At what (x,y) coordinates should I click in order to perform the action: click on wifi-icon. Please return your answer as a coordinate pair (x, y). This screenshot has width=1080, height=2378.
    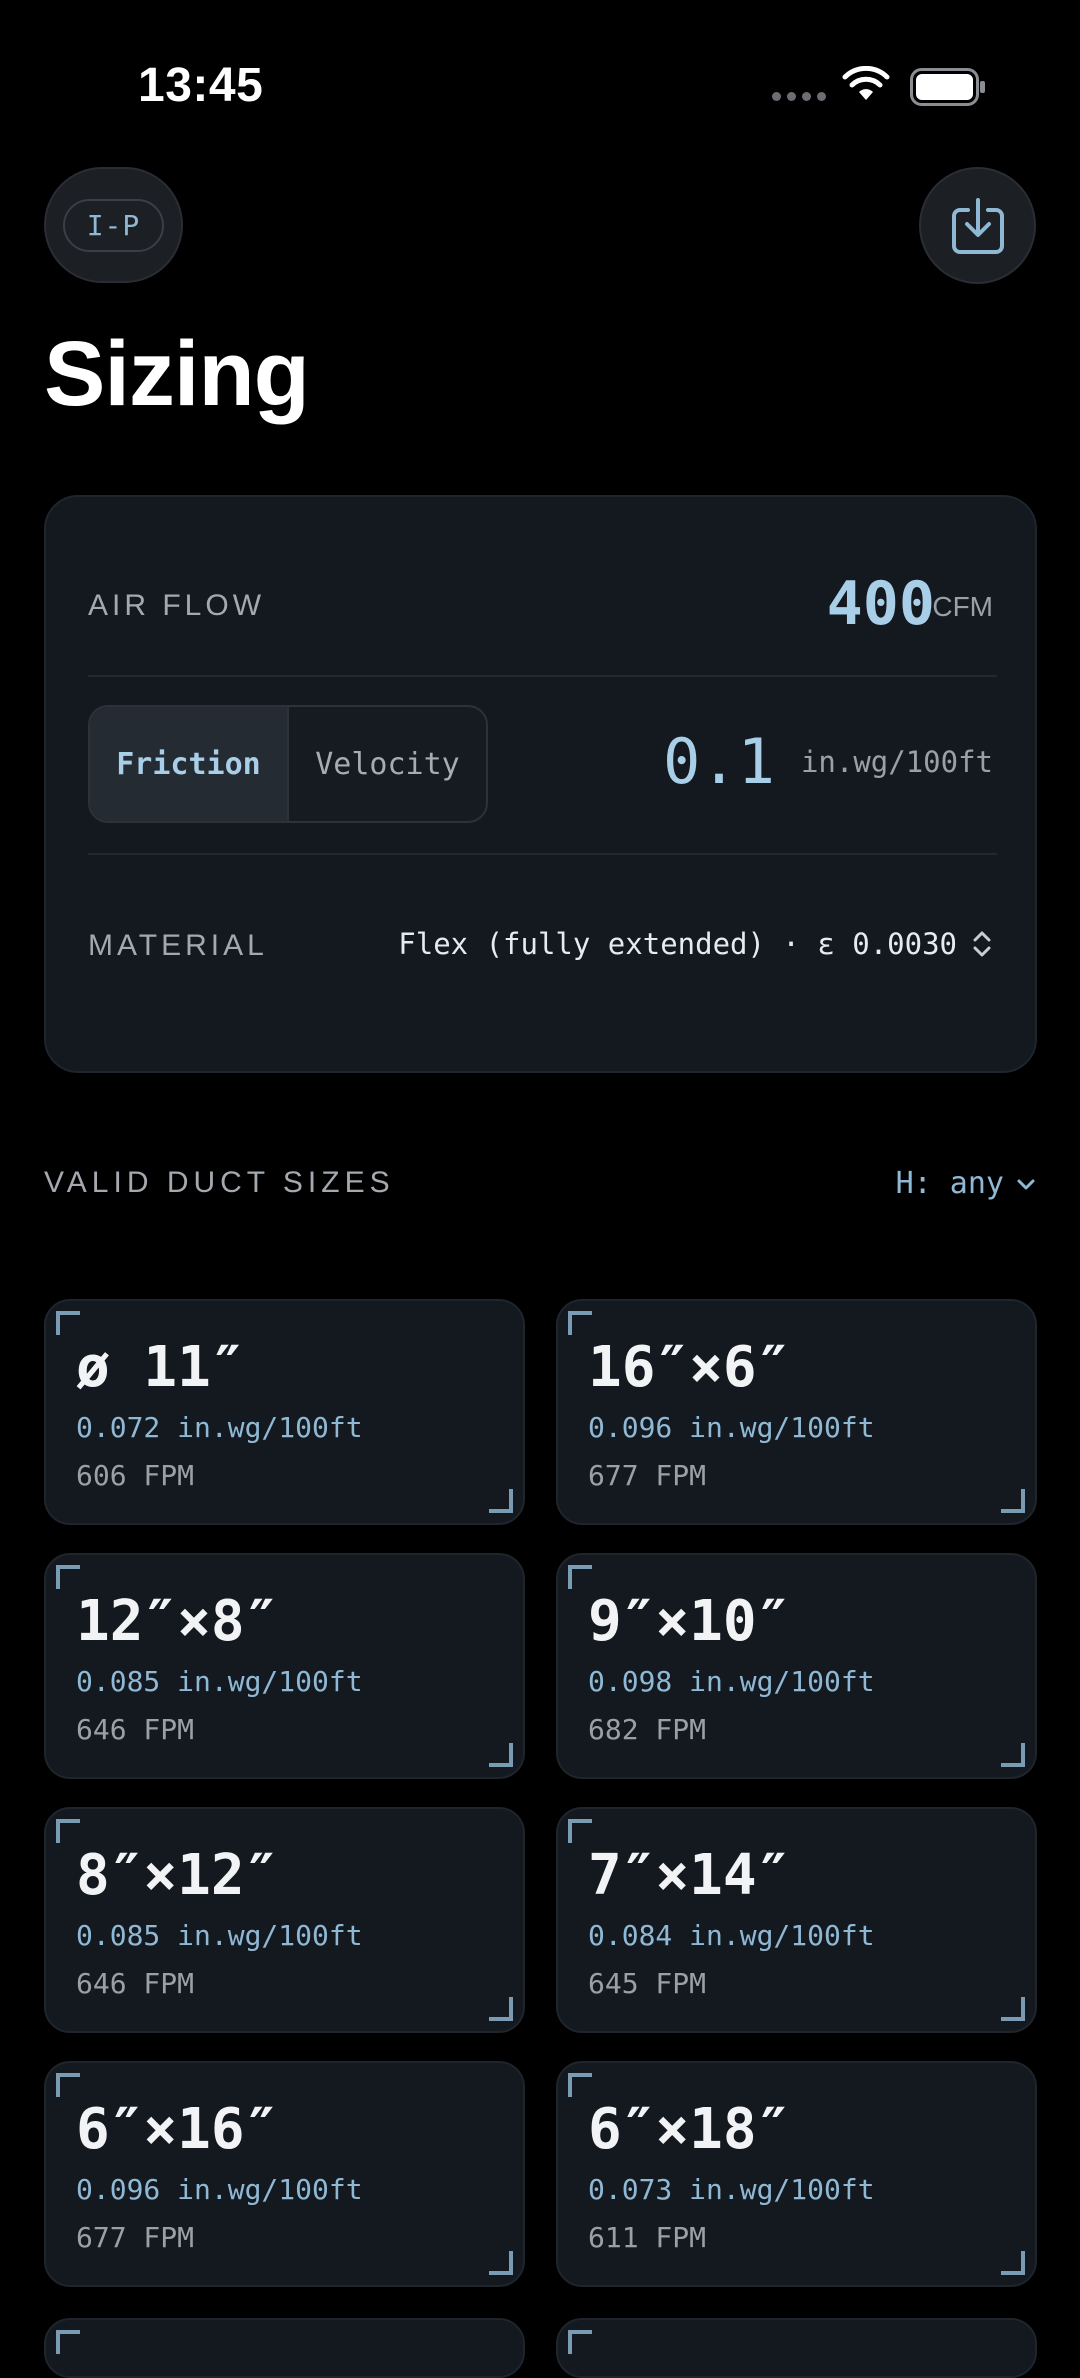
    Looking at the image, I should click on (866, 83).